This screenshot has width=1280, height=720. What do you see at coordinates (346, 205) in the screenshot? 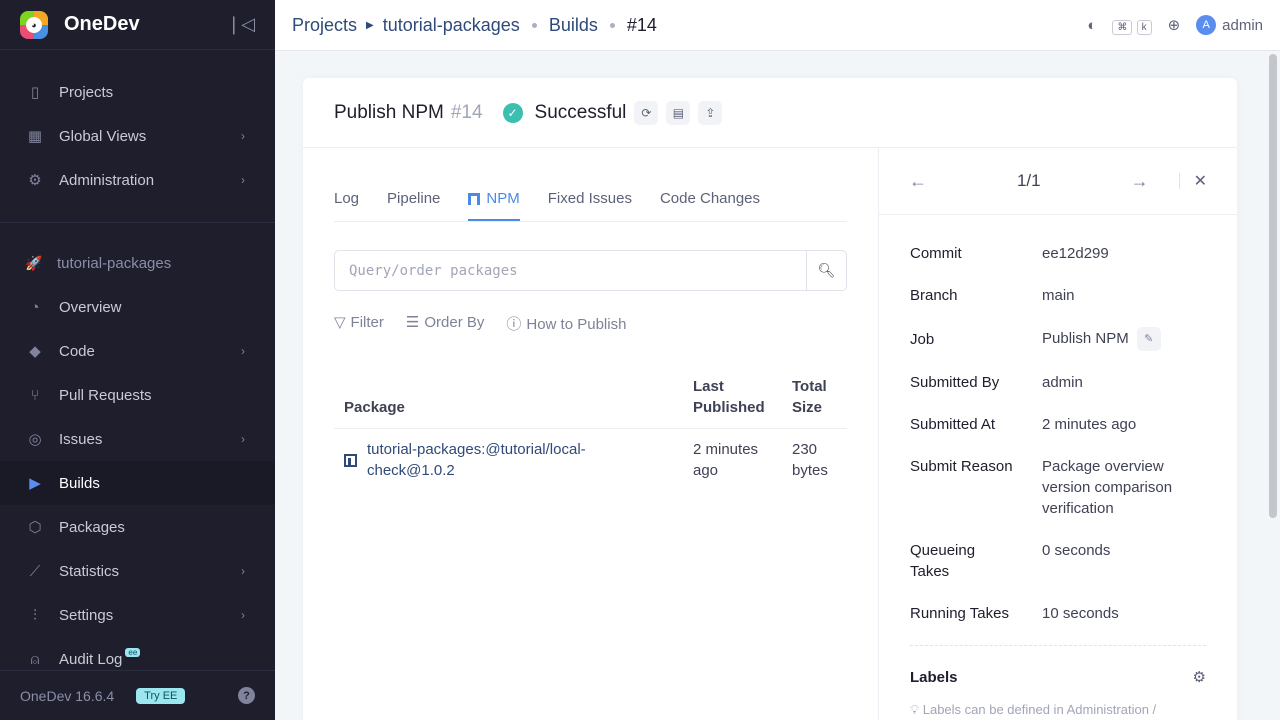
I see `tab-log: Log` at bounding box center [346, 205].